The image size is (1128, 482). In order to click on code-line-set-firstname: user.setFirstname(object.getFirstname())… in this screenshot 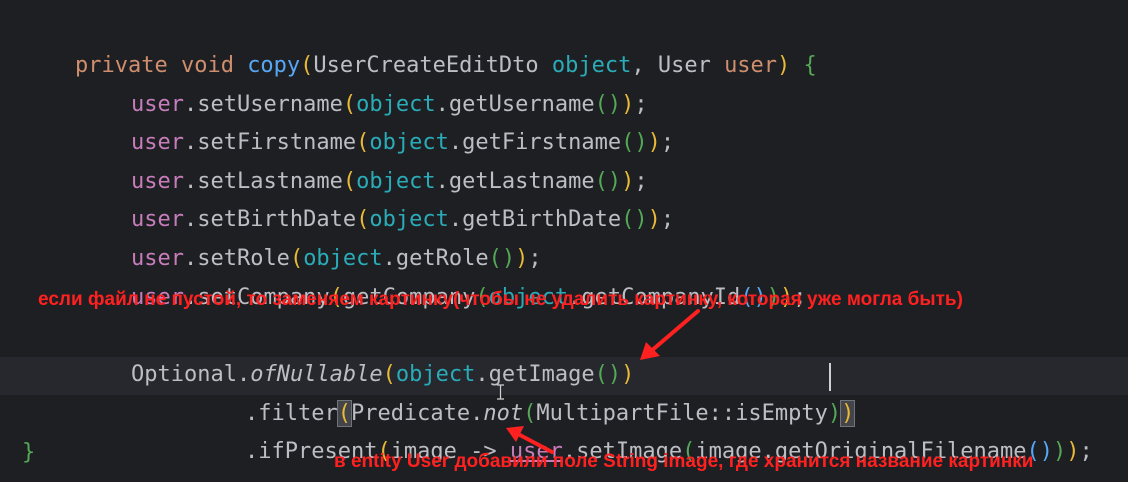, I will do `click(376, 120)`.